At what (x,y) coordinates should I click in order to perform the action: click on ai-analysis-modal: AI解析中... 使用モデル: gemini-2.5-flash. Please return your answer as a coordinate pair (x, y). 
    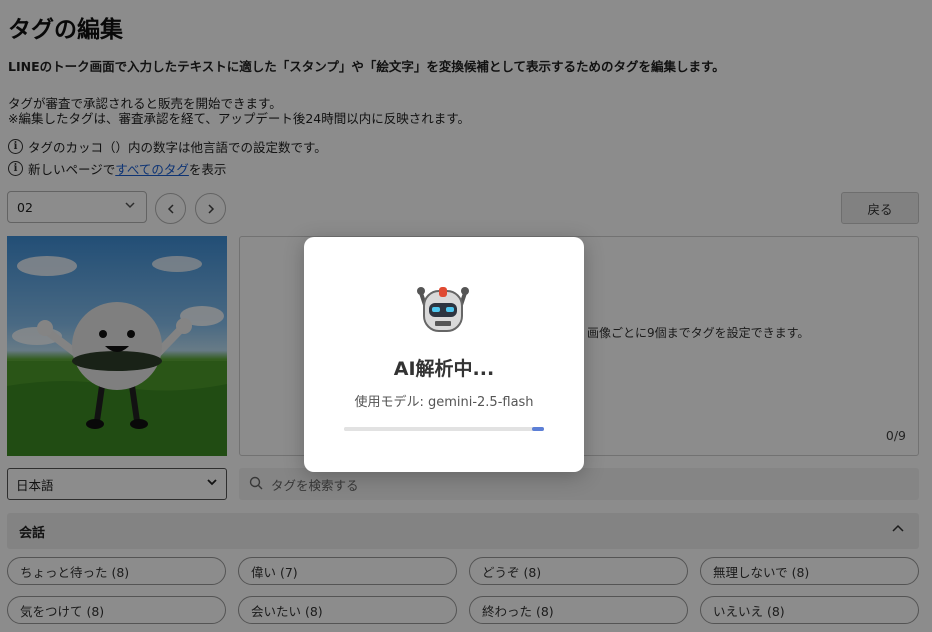
    Looking at the image, I should click on (444, 354).